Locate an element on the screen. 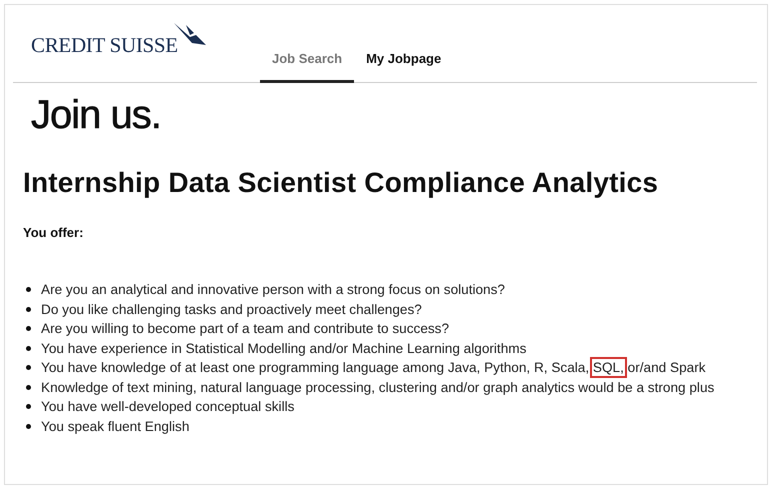 This screenshot has width=772, height=489. section-heading: You offer: is located at coordinates (53, 232).